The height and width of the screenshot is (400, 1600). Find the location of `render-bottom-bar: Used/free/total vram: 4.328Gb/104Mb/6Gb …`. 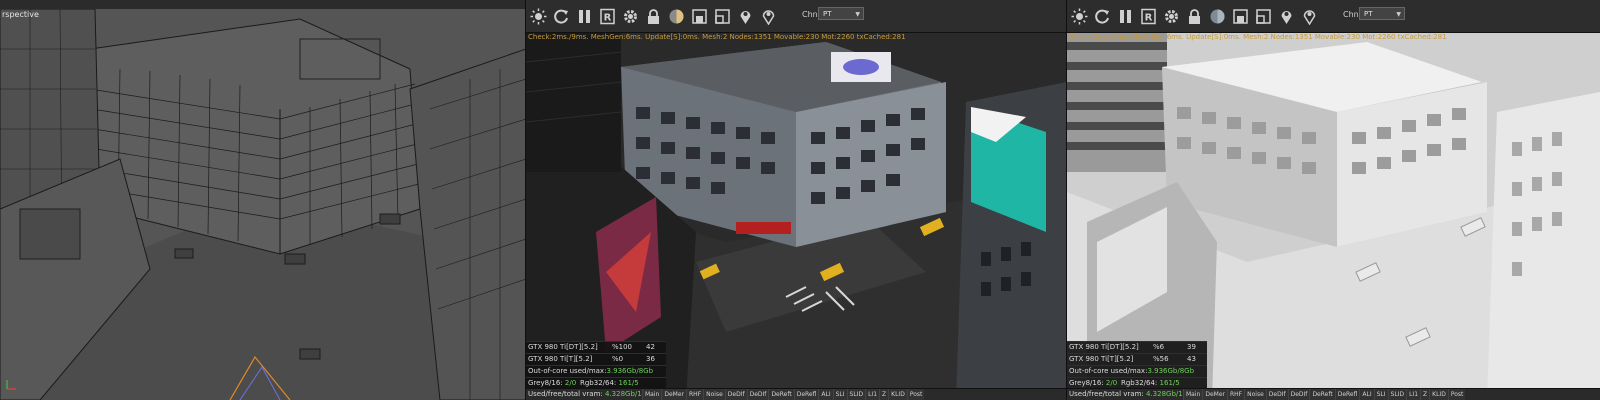

render-bottom-bar: Used/free/total vram: 4.328Gb/104Mb/6Gb … is located at coordinates (796, 394).